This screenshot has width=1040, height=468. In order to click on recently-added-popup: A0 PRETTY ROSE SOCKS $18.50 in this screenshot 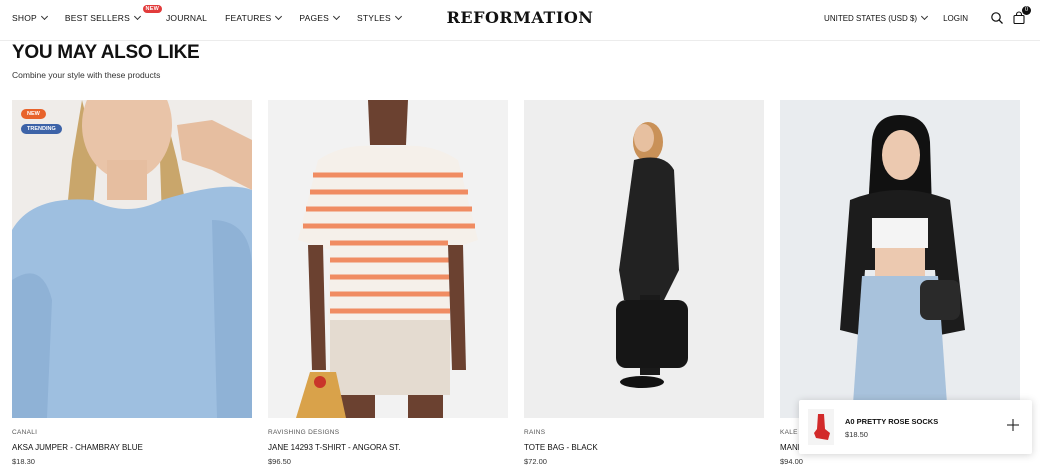, I will do `click(915, 427)`.